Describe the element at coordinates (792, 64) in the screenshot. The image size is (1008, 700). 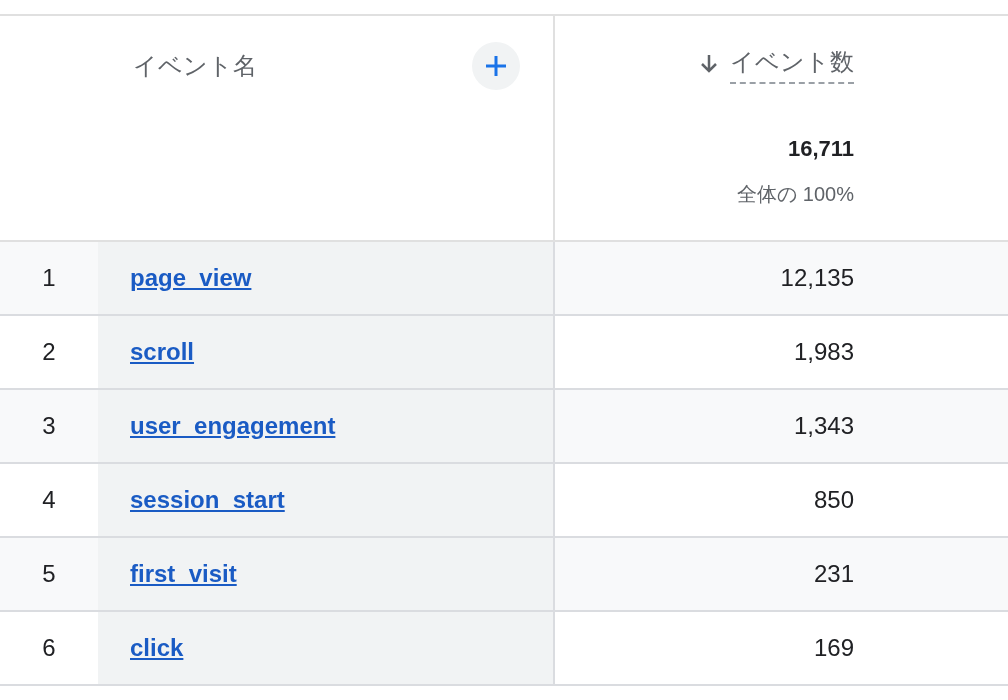
I see `column-header: イベント数` at that location.